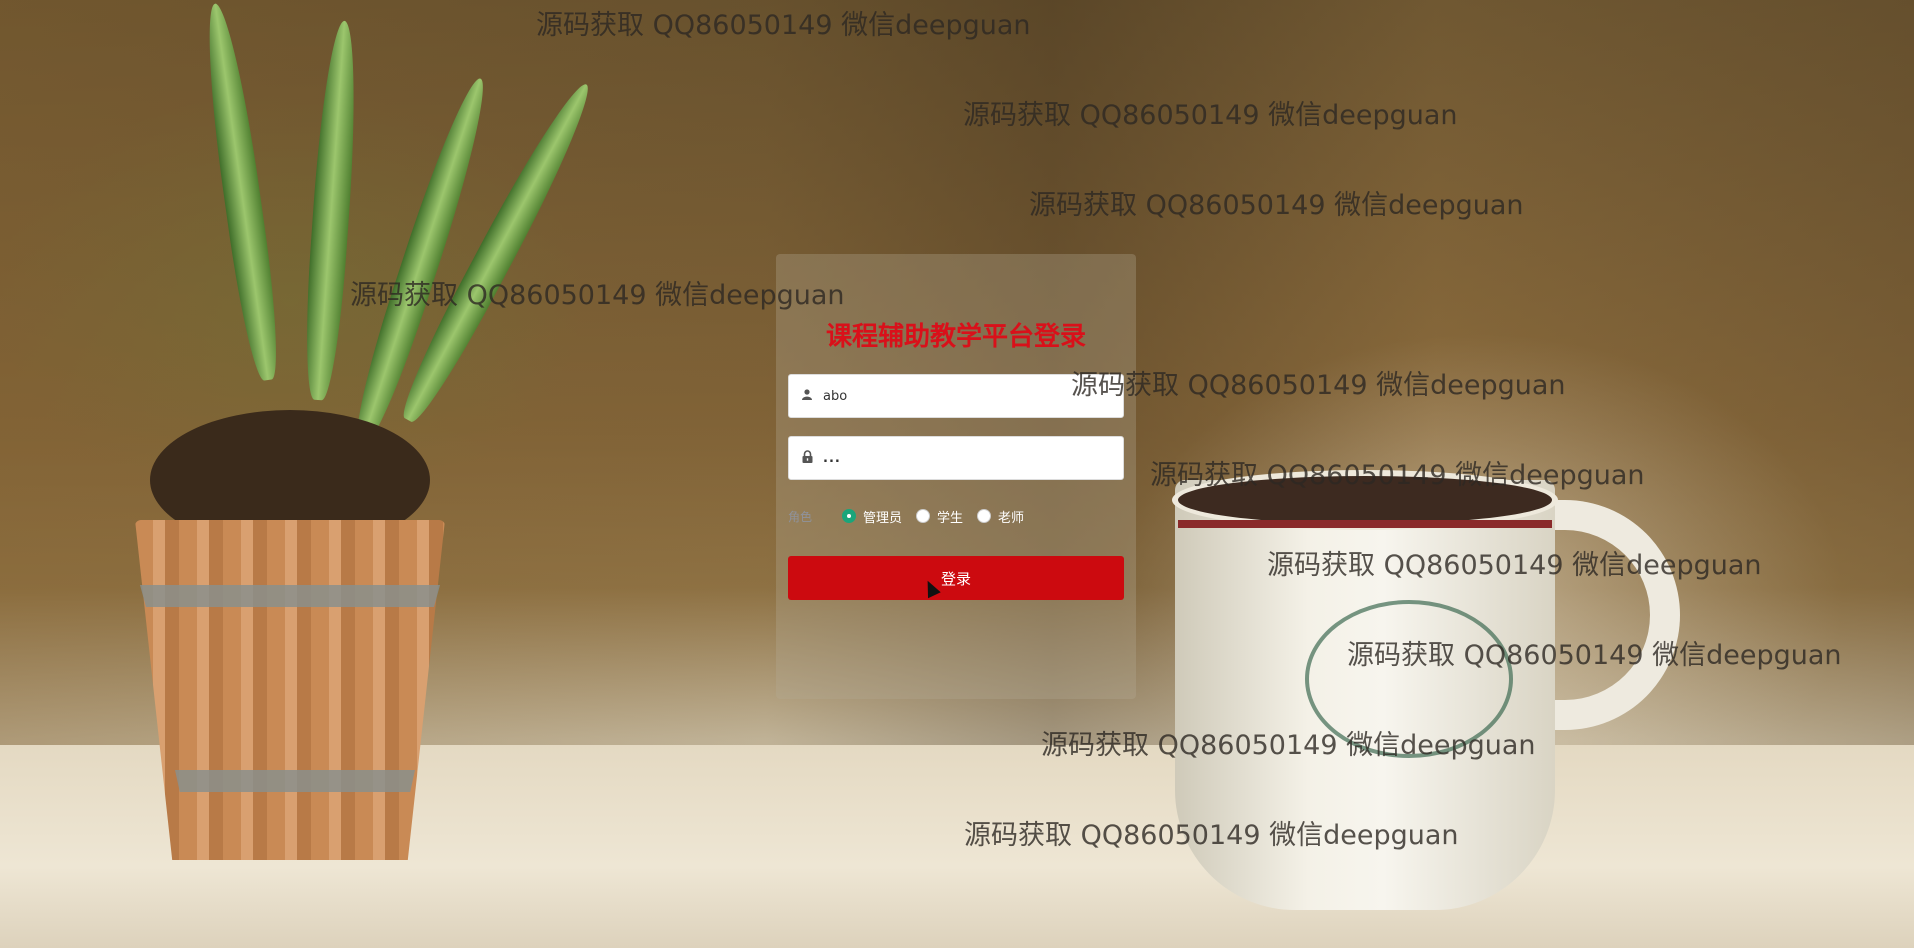 The image size is (1914, 948). I want to click on login-title: 课程辅助教学平台登录, so click(955, 337).